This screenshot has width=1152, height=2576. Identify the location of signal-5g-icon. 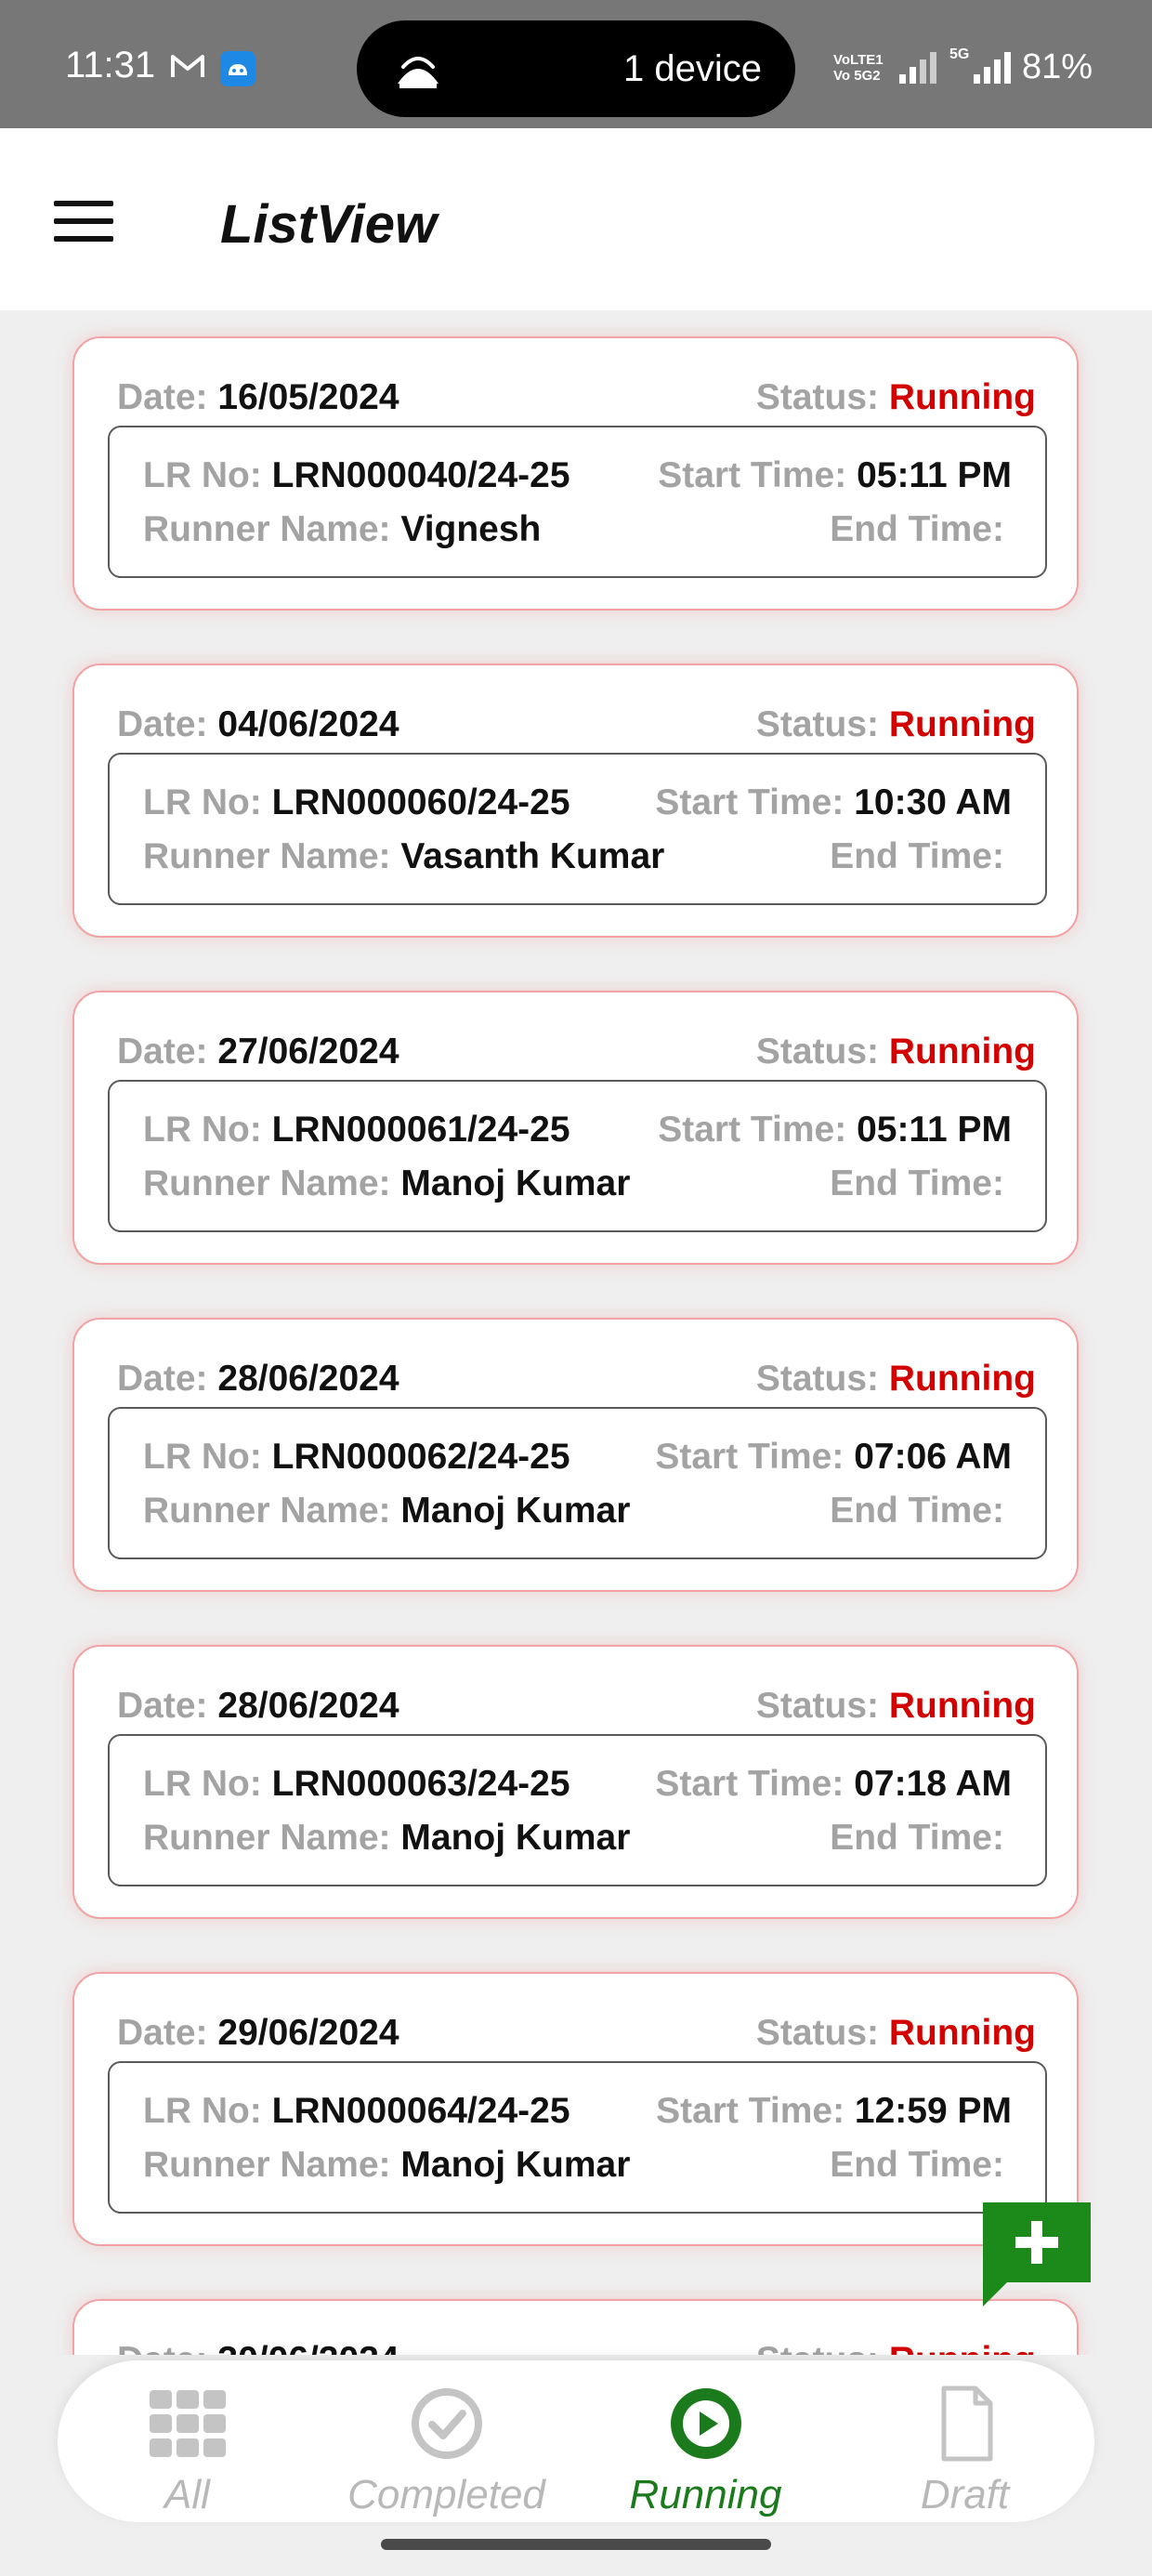
(992, 68).